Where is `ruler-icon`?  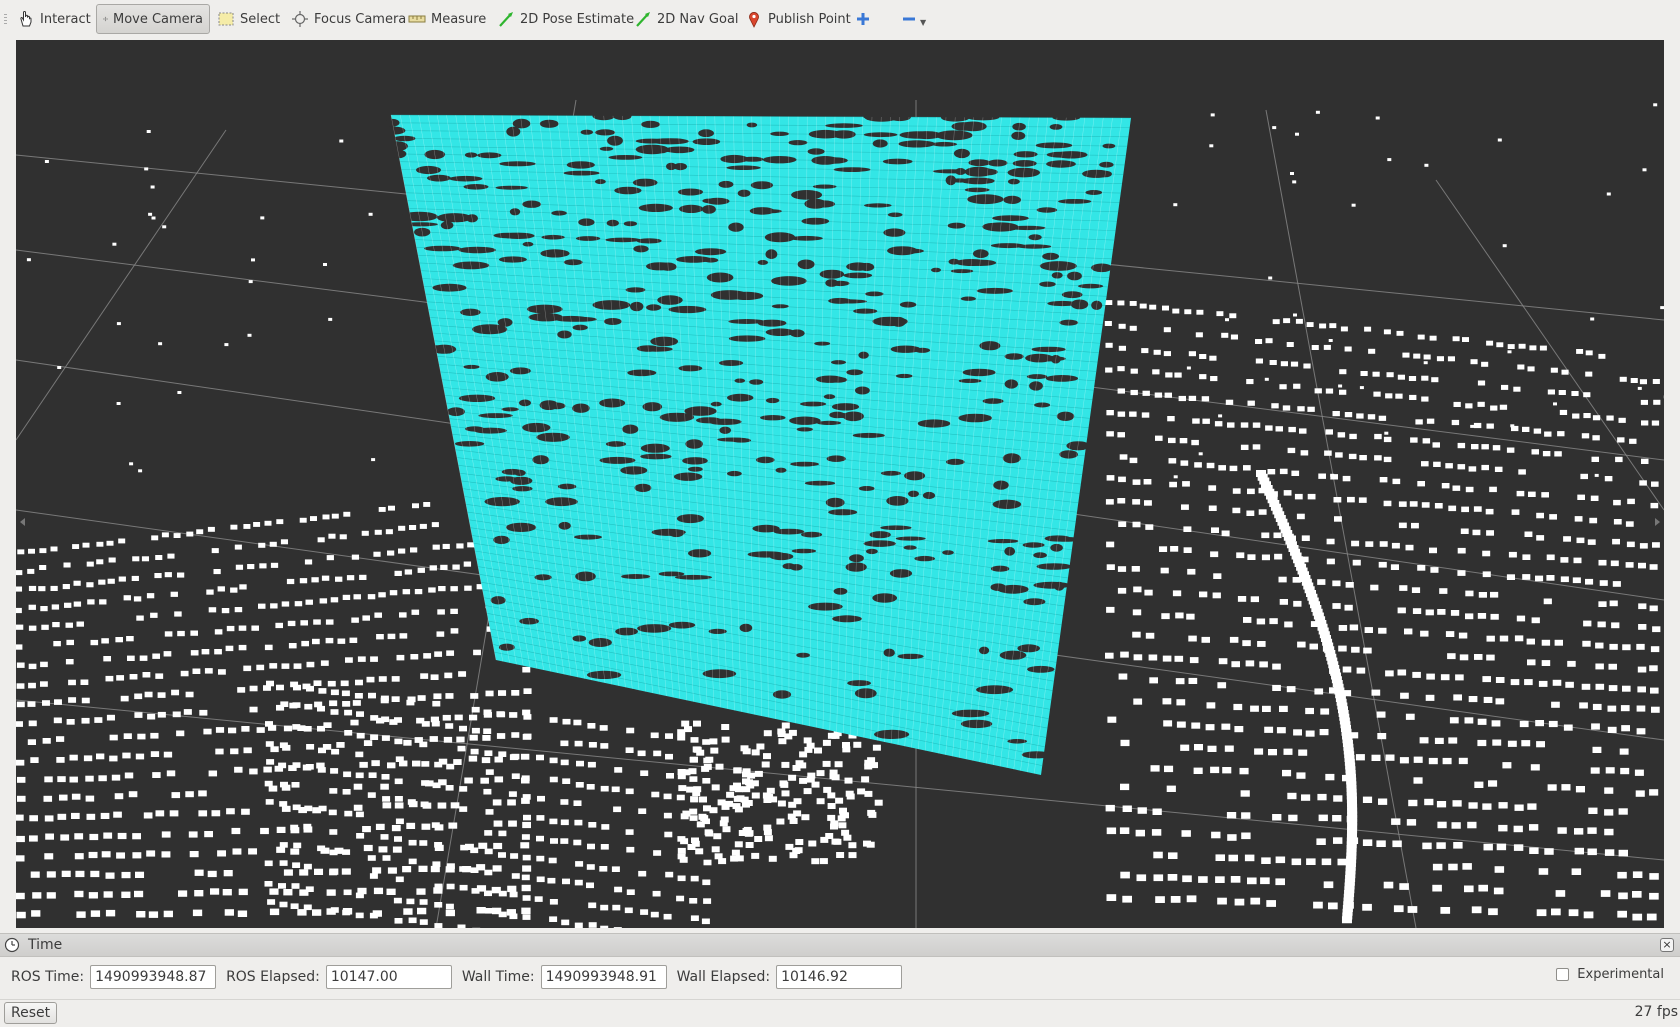
ruler-icon is located at coordinates (417, 19).